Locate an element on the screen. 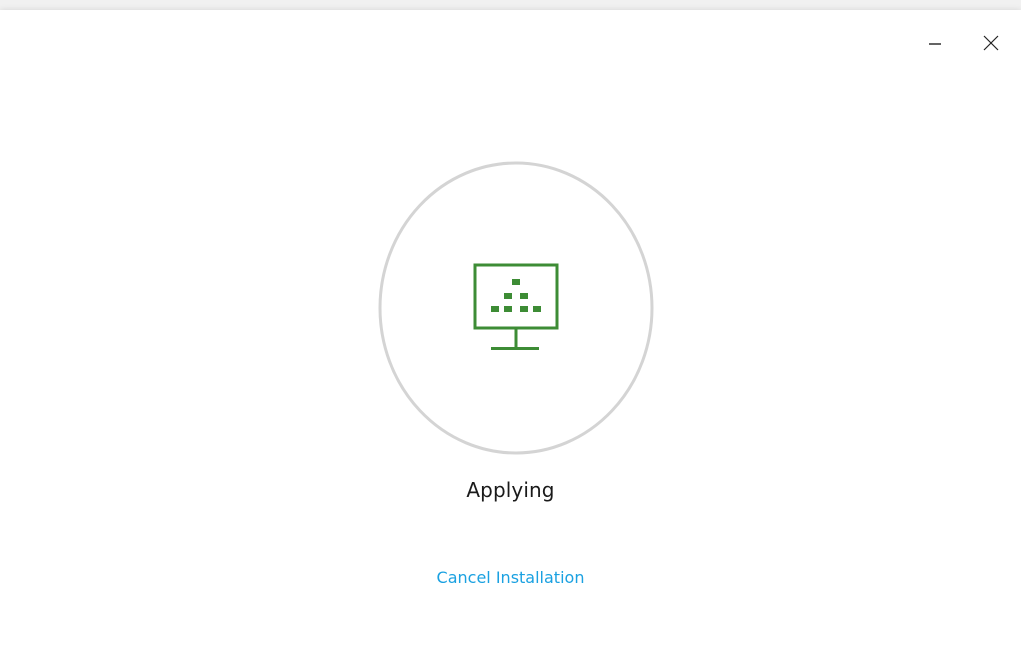 The width and height of the screenshot is (1021, 650). cancel-installation-link: Cancel Installation is located at coordinates (510, 577).